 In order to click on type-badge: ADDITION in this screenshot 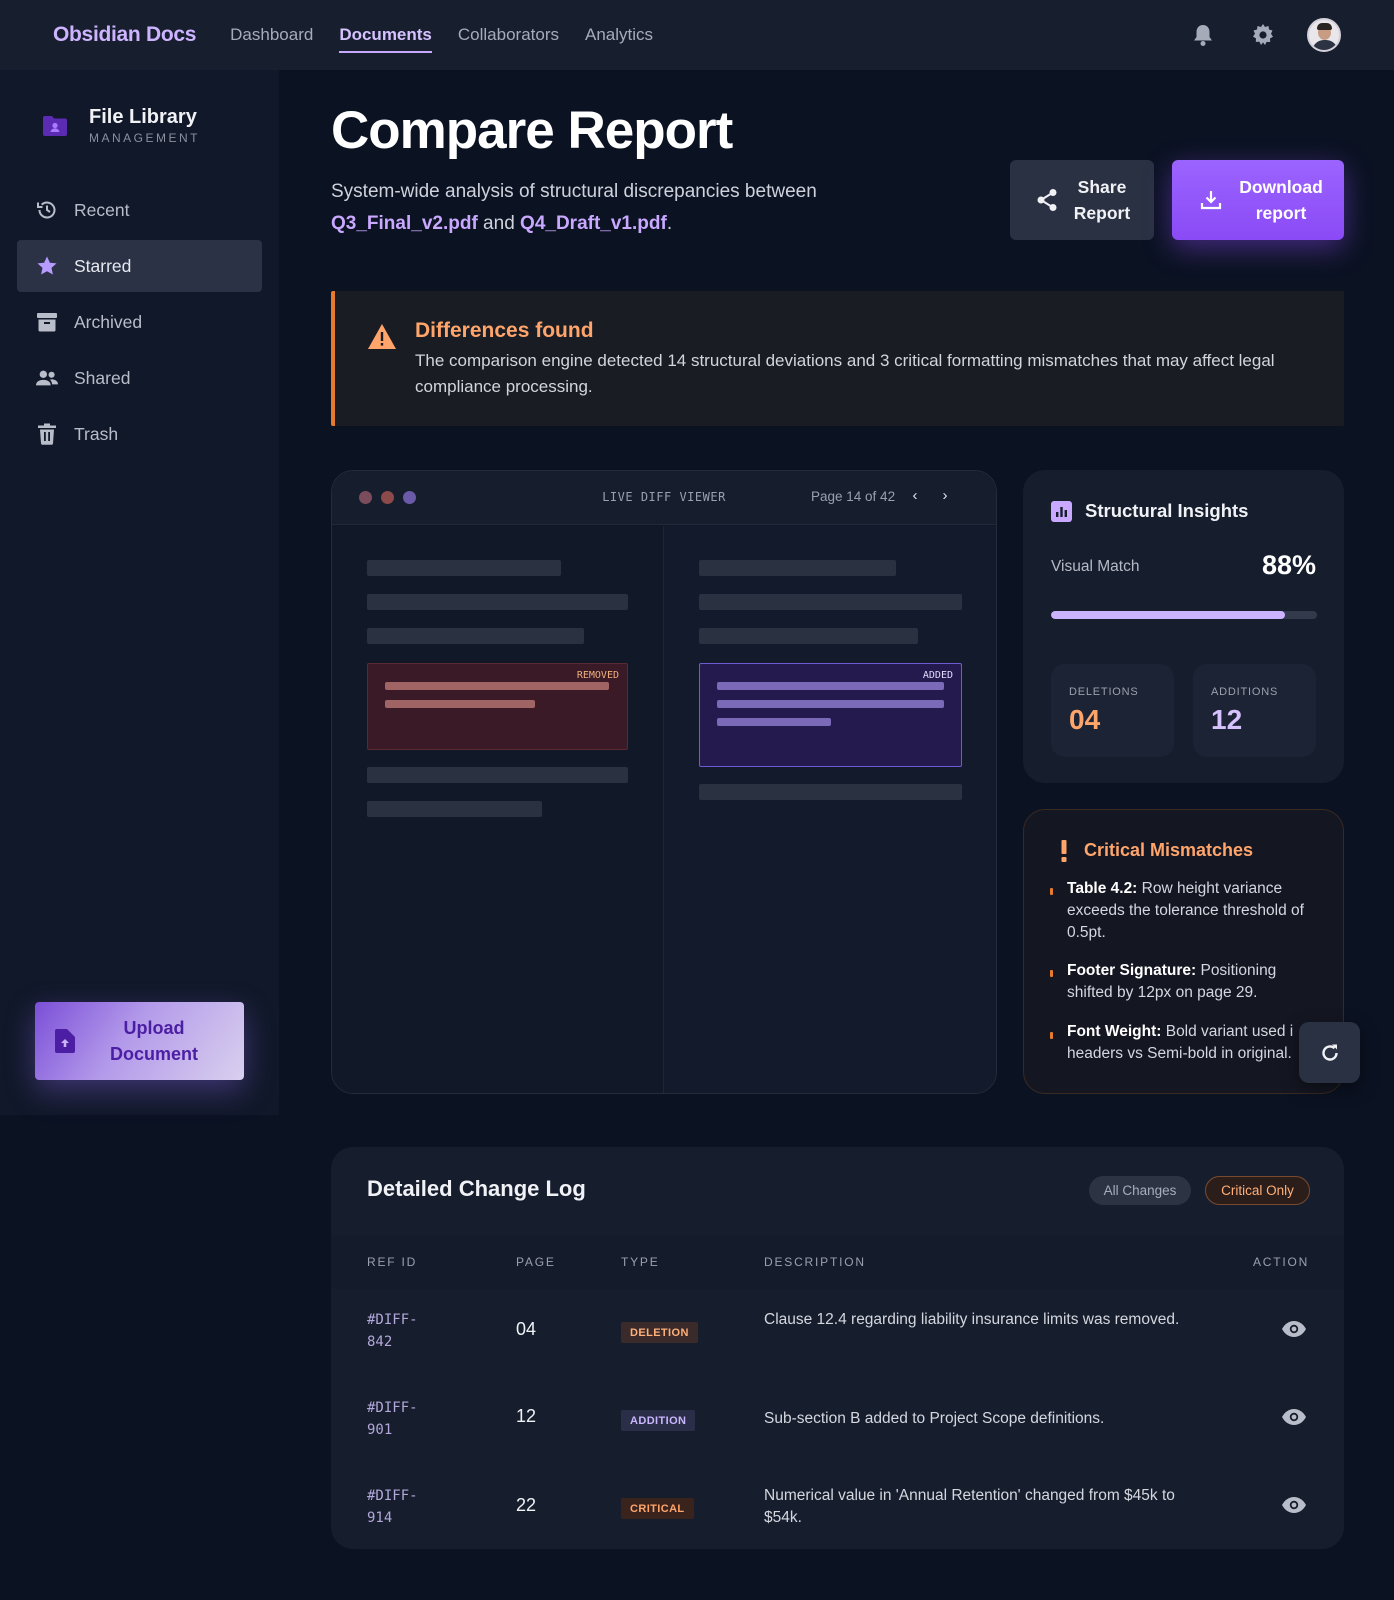, I will do `click(658, 1420)`.